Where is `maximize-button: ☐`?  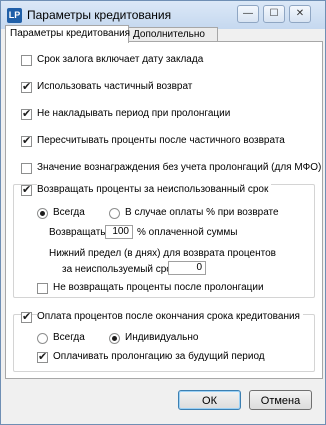 maximize-button: ☐ is located at coordinates (274, 14).